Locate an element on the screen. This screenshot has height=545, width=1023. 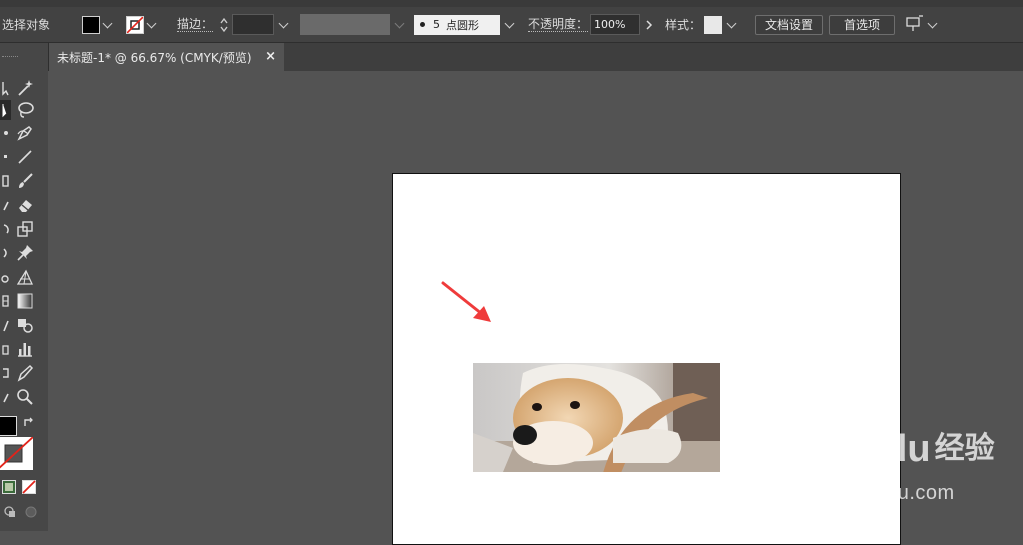
style-label: 样式： is located at coordinates (683, 25).